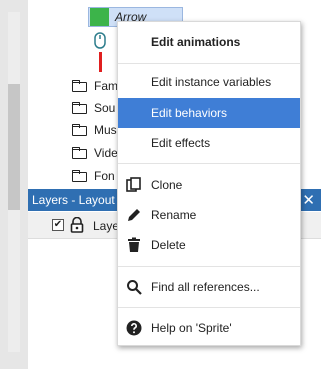  Describe the element at coordinates (167, 185) in the screenshot. I see `menu-item-label: Clone` at that location.